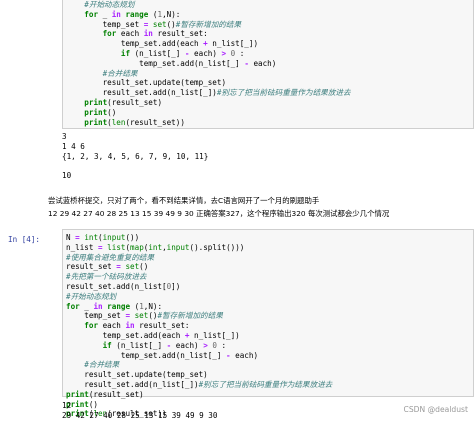 This screenshot has width=474, height=421. I want to click on cell-prompt-2: In [4]:, so click(24, 239).